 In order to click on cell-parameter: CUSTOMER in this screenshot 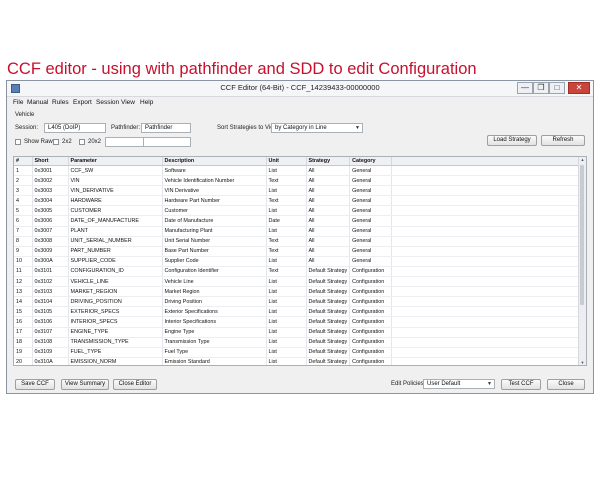, I will do `click(115, 211)`.